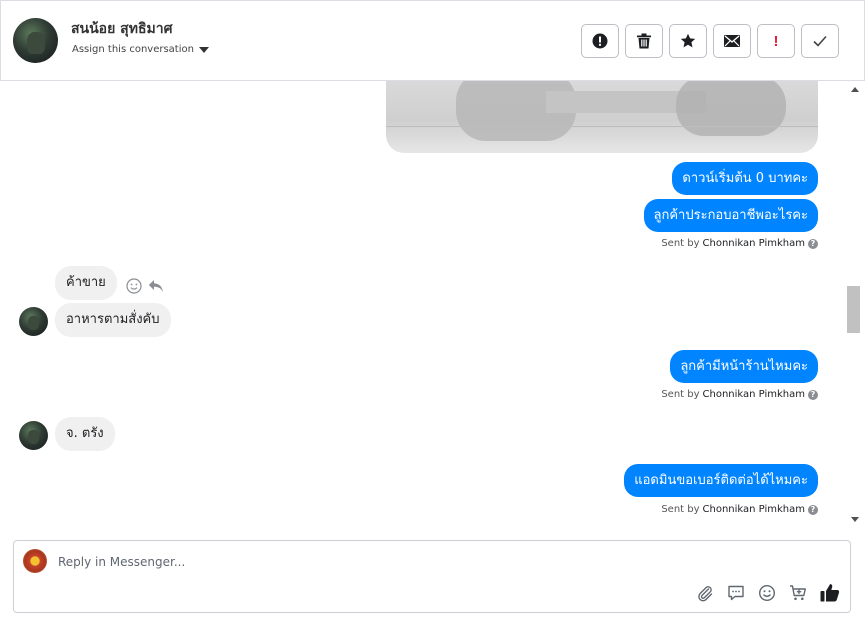 The image size is (867, 617). I want to click on paperclip-icon, so click(705, 595).